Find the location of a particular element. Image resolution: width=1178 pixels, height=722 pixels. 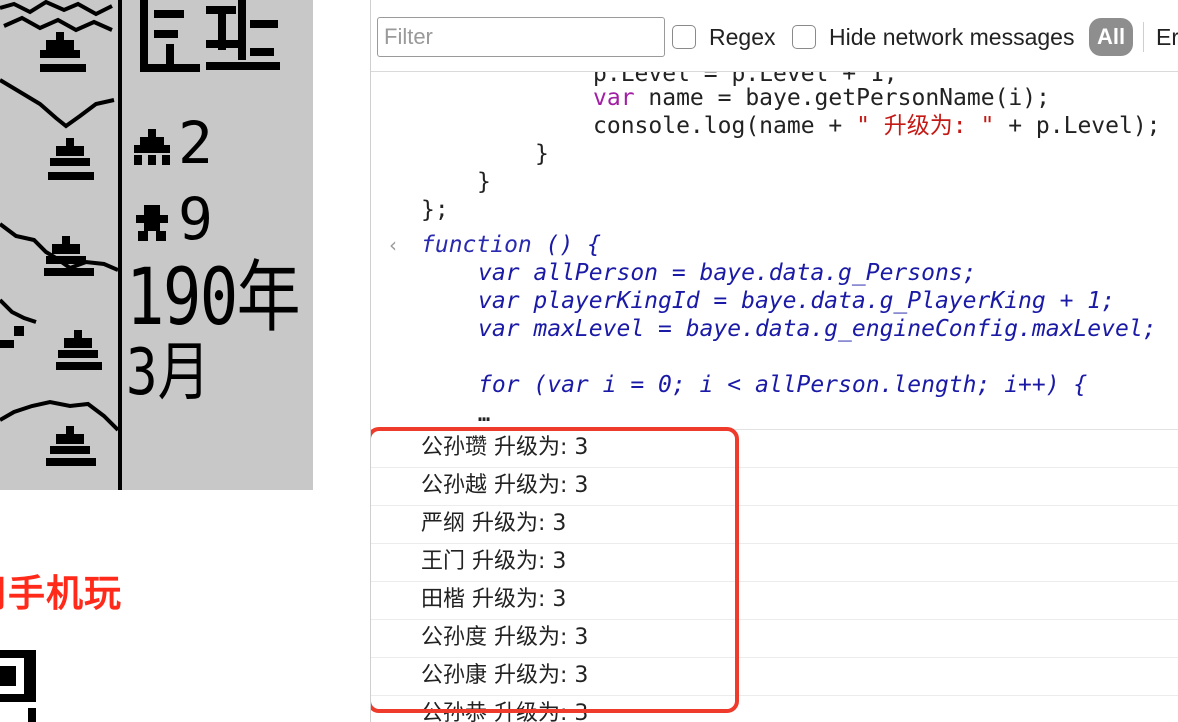

log-row: 公孙恭 升级为: 3 is located at coordinates (774, 709).